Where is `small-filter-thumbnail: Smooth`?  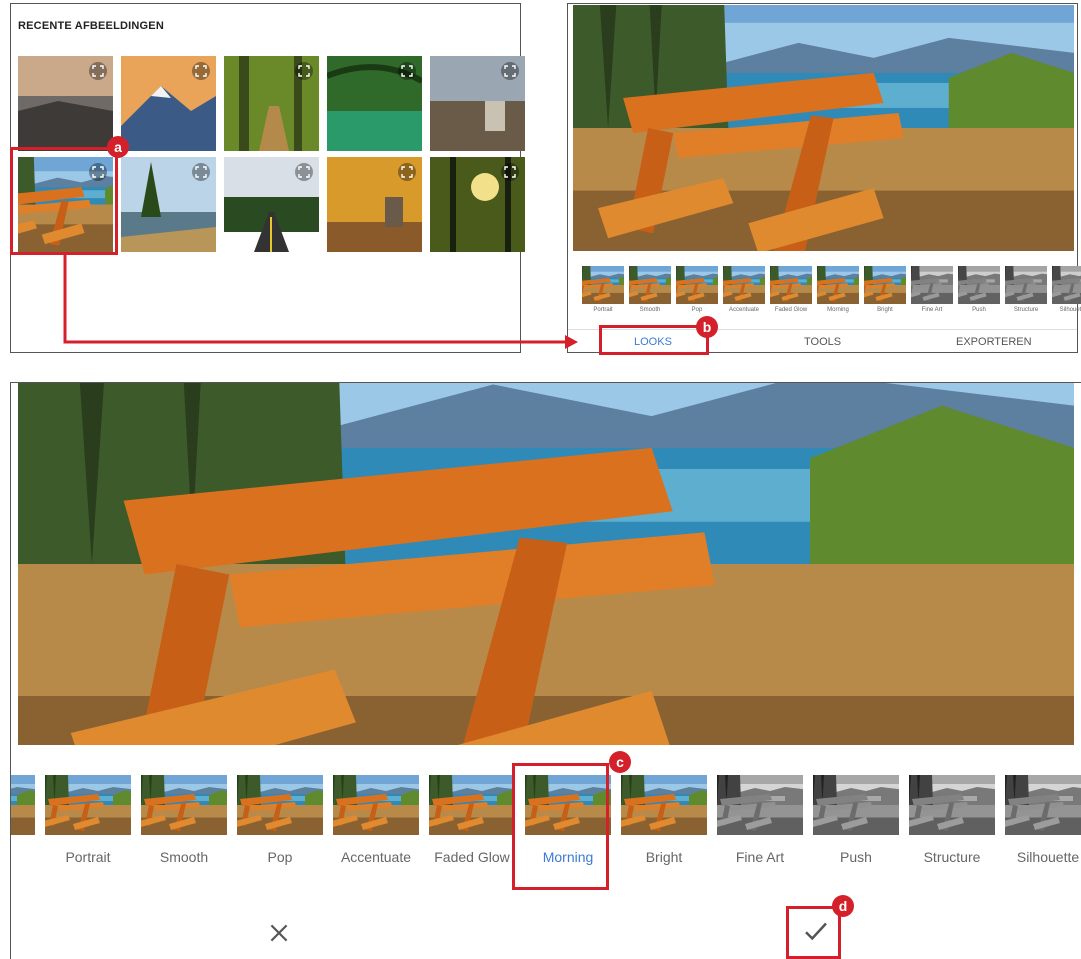
small-filter-thumbnail: Smooth is located at coordinates (650, 289).